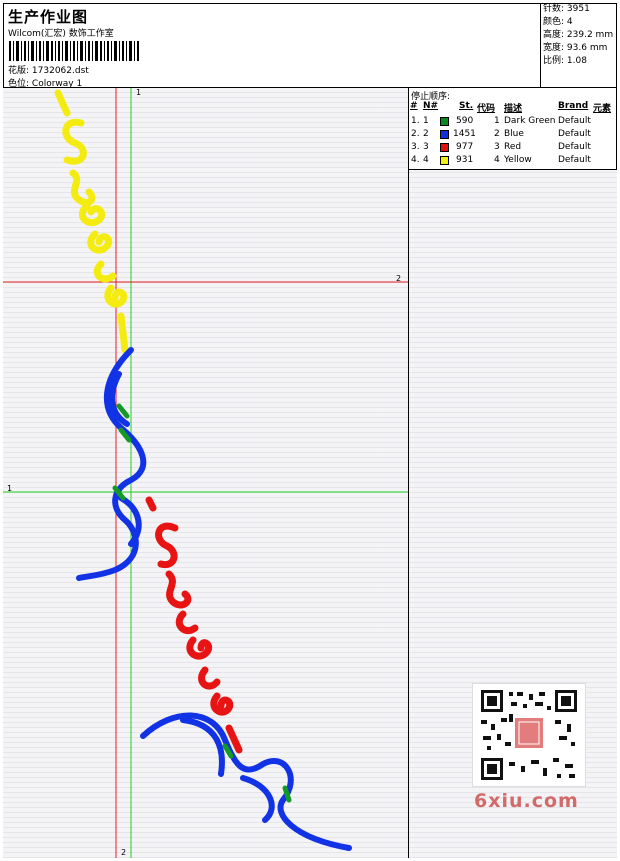 The width and height of the screenshot is (620, 861). I want to click on page-title: 生产作业图, so click(48, 17).